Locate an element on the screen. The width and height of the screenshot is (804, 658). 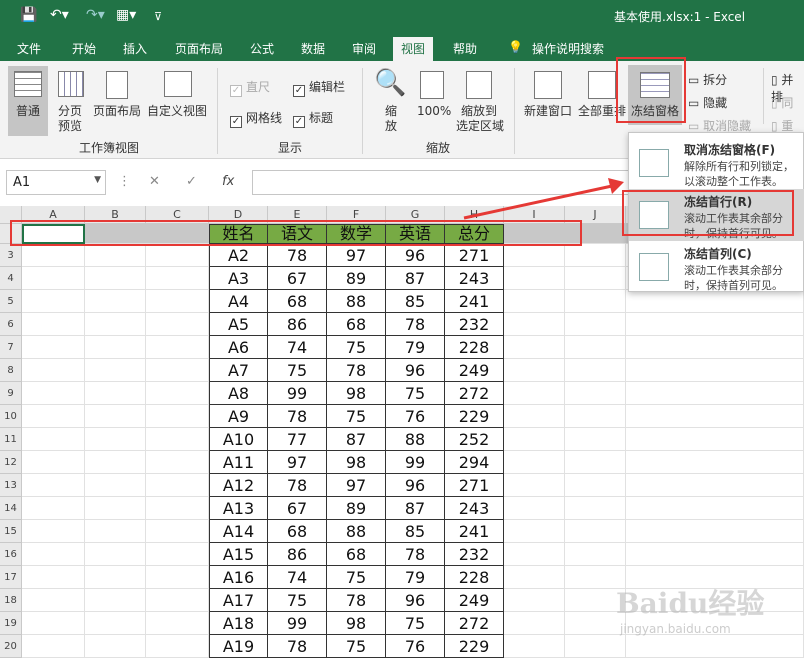
page-break-preview-icon is located at coordinates (71, 84).